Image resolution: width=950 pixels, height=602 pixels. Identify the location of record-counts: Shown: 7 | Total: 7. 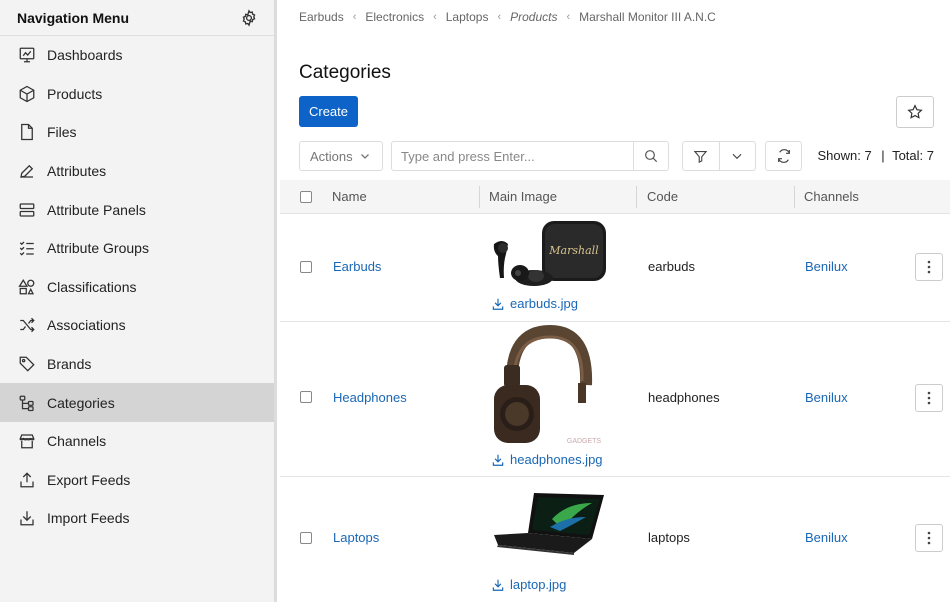
(875, 155).